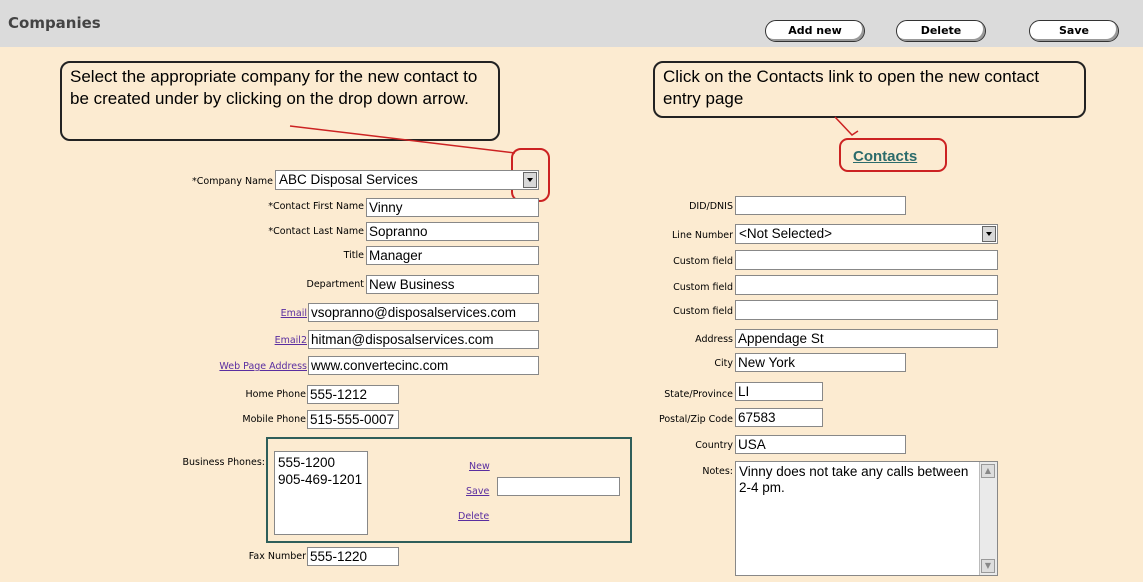 This screenshot has width=1143, height=582. Describe the element at coordinates (820, 444) in the screenshot. I see `country-field: USA` at that location.